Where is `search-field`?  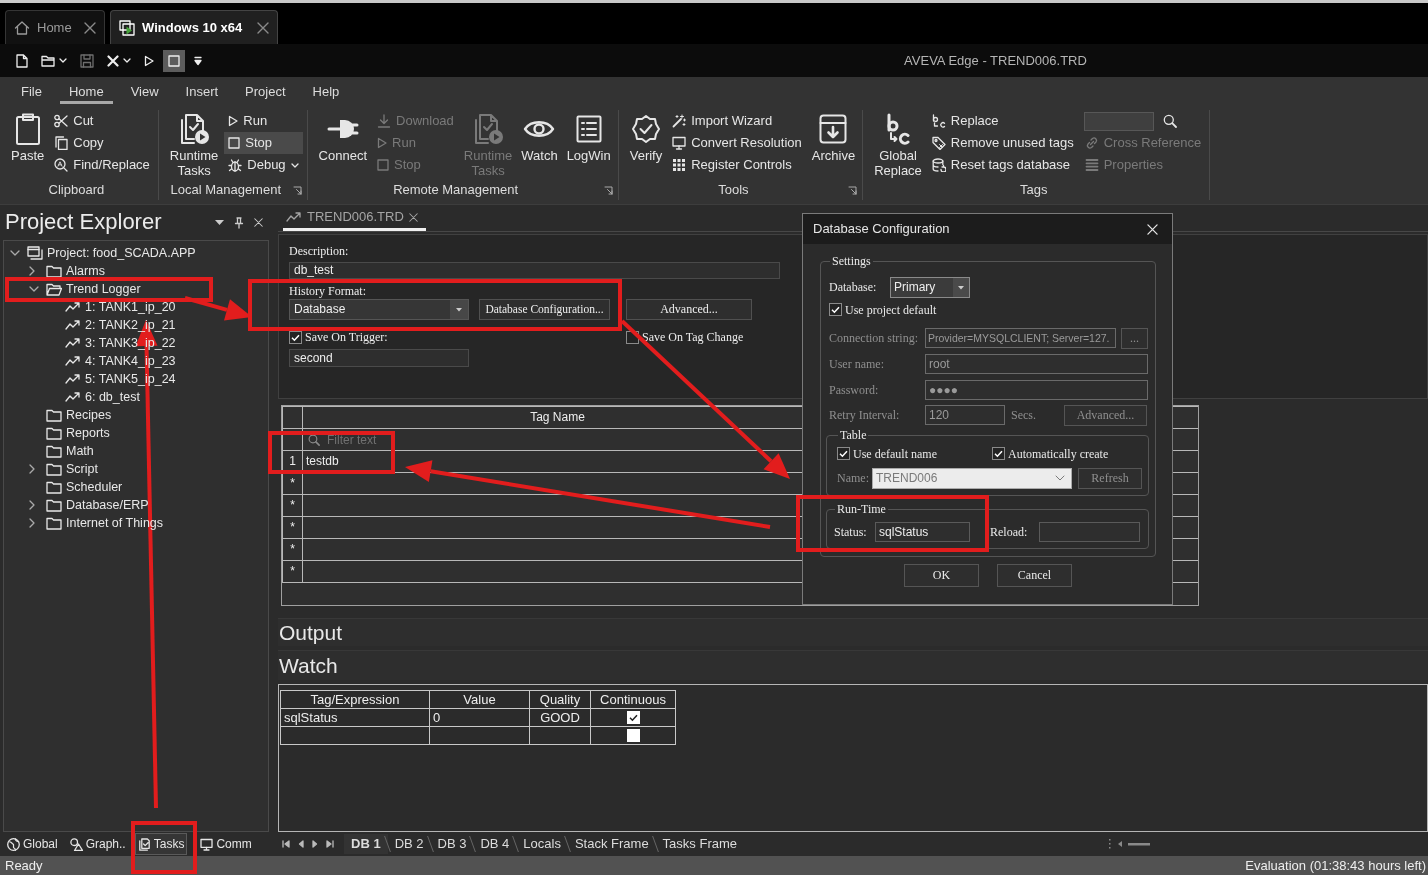 search-field is located at coordinates (1118, 121).